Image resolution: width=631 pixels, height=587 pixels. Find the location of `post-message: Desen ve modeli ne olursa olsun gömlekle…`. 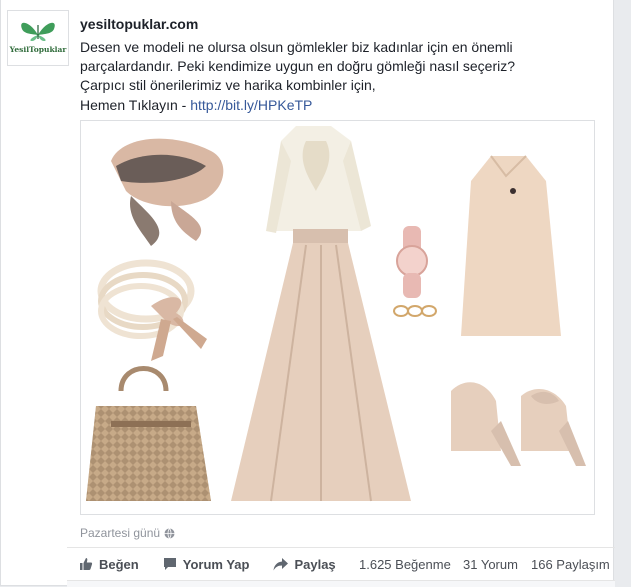

post-message: Desen ve modeli ne olursa olsun gömlekle… is located at coordinates (340, 76).